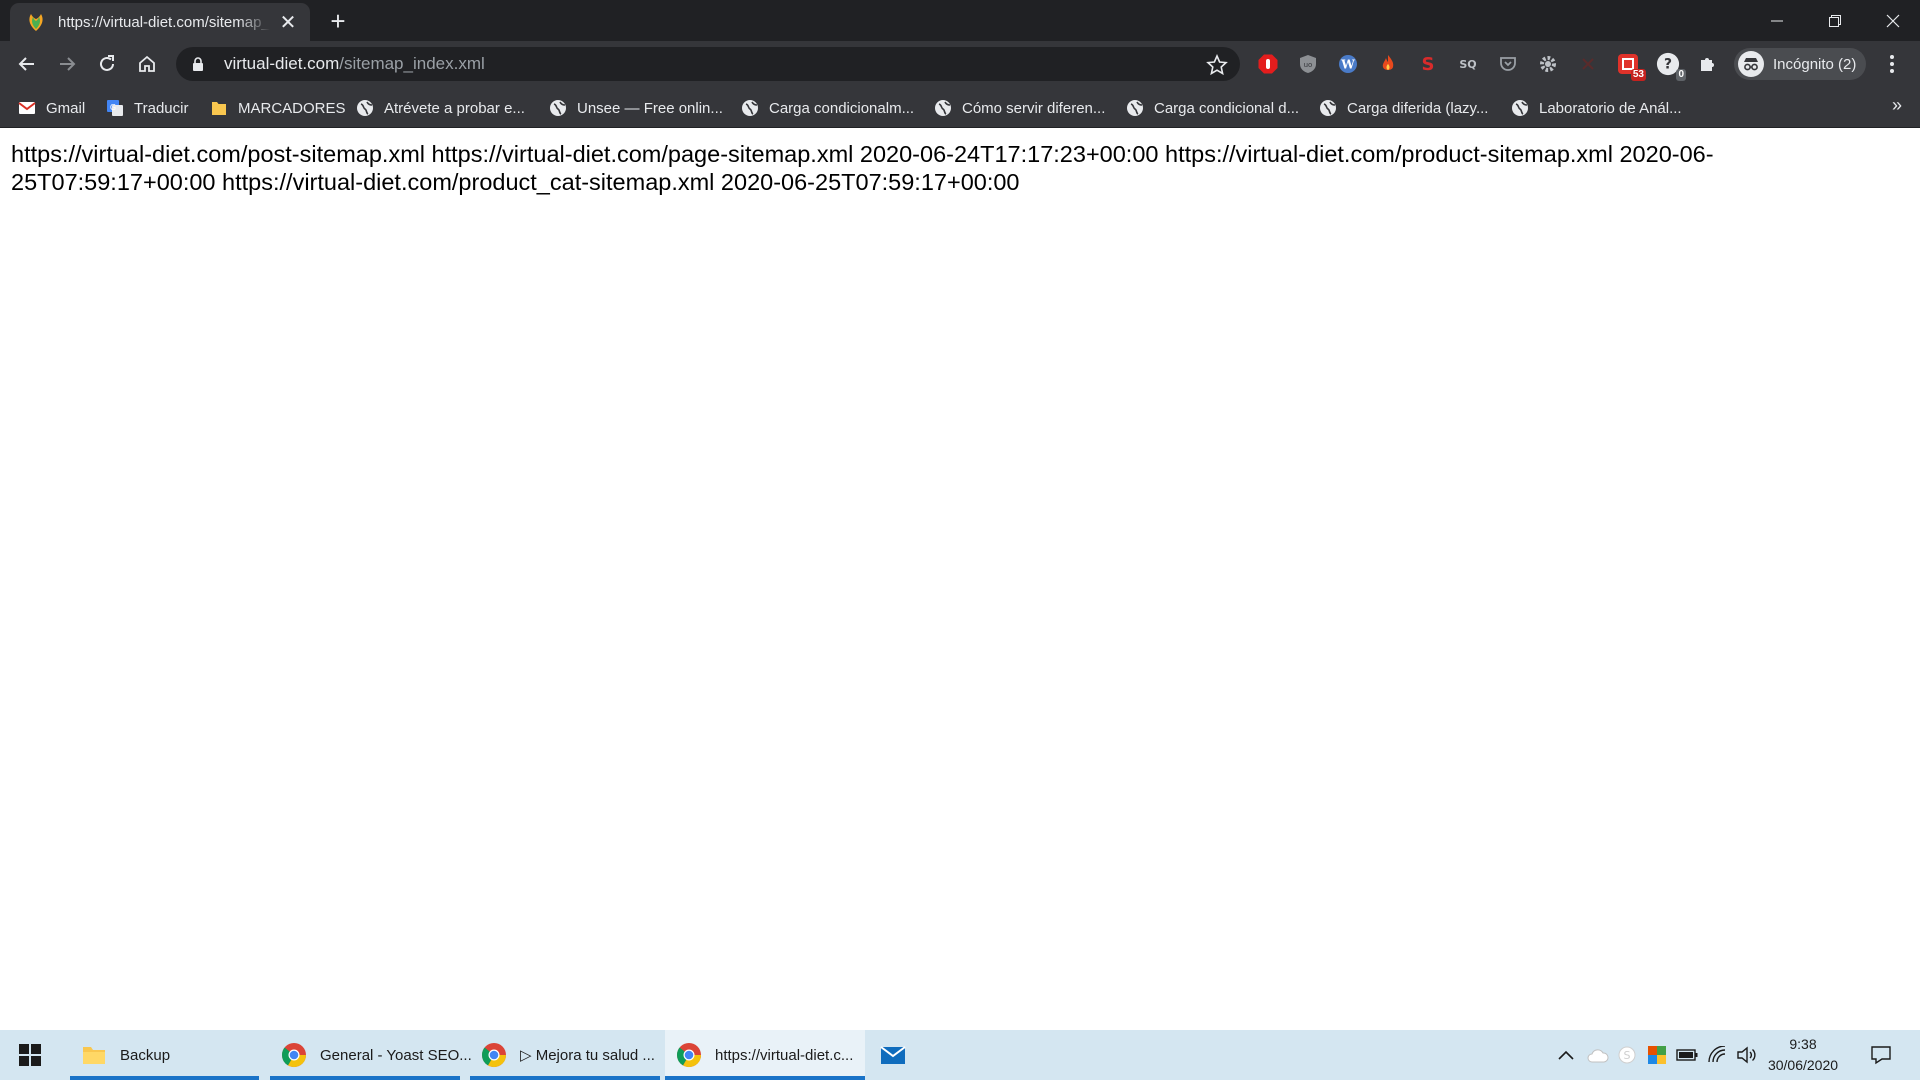 The height and width of the screenshot is (1080, 1920). I want to click on back-button, so click(27, 64).